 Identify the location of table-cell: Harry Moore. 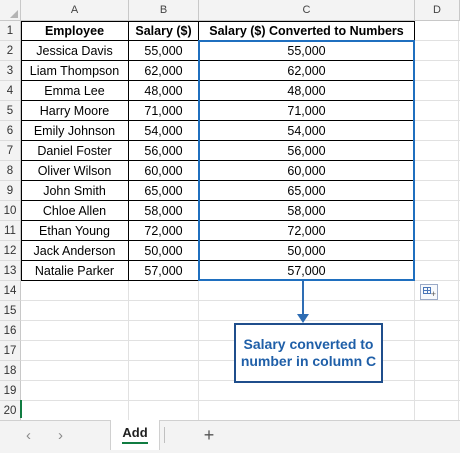
(75, 111).